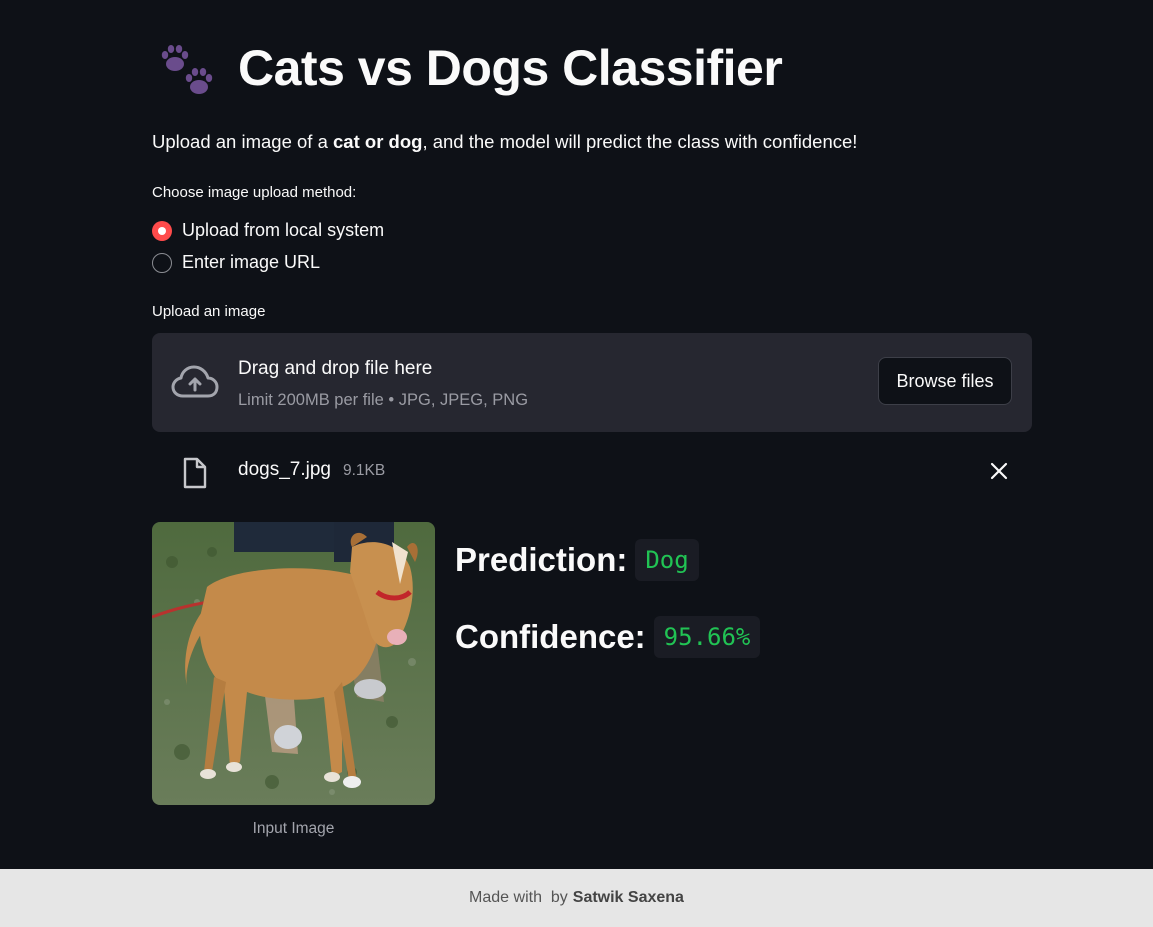 The image size is (1153, 927). I want to click on image-caption: Input Image, so click(293, 828).